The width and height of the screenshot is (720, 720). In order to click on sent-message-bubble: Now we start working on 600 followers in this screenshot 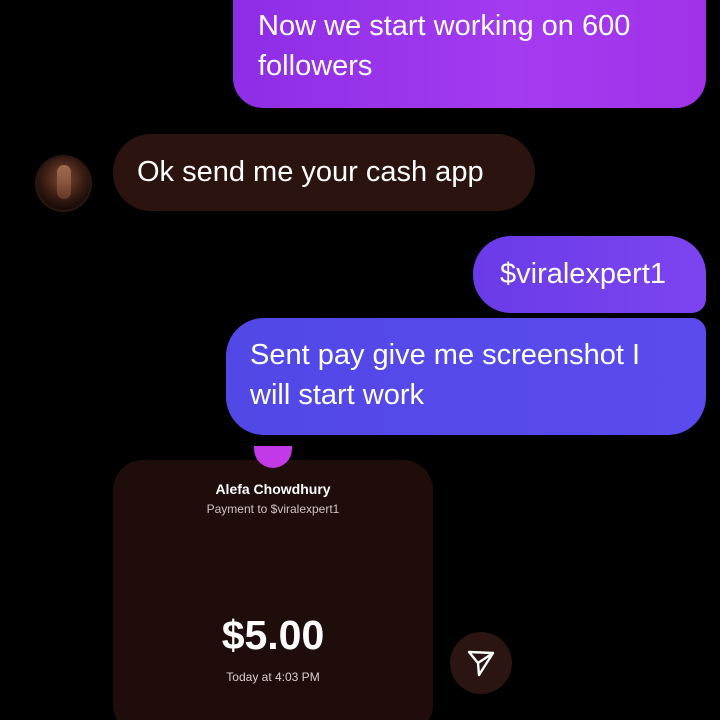, I will do `click(469, 54)`.